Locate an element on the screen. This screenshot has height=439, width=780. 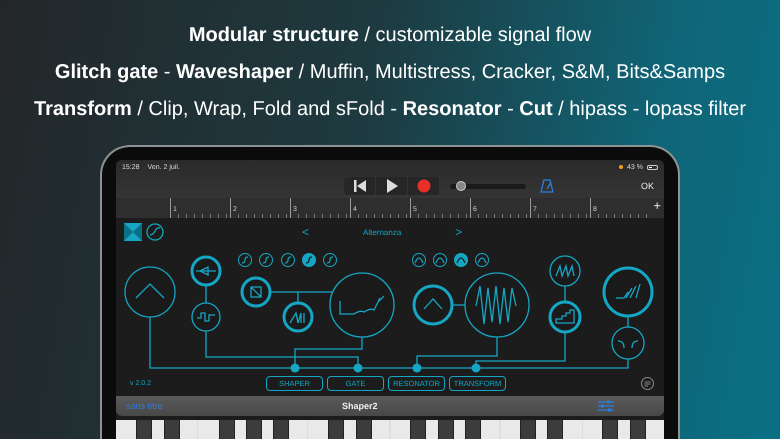
previous-preset-button: < is located at coordinates (306, 232).